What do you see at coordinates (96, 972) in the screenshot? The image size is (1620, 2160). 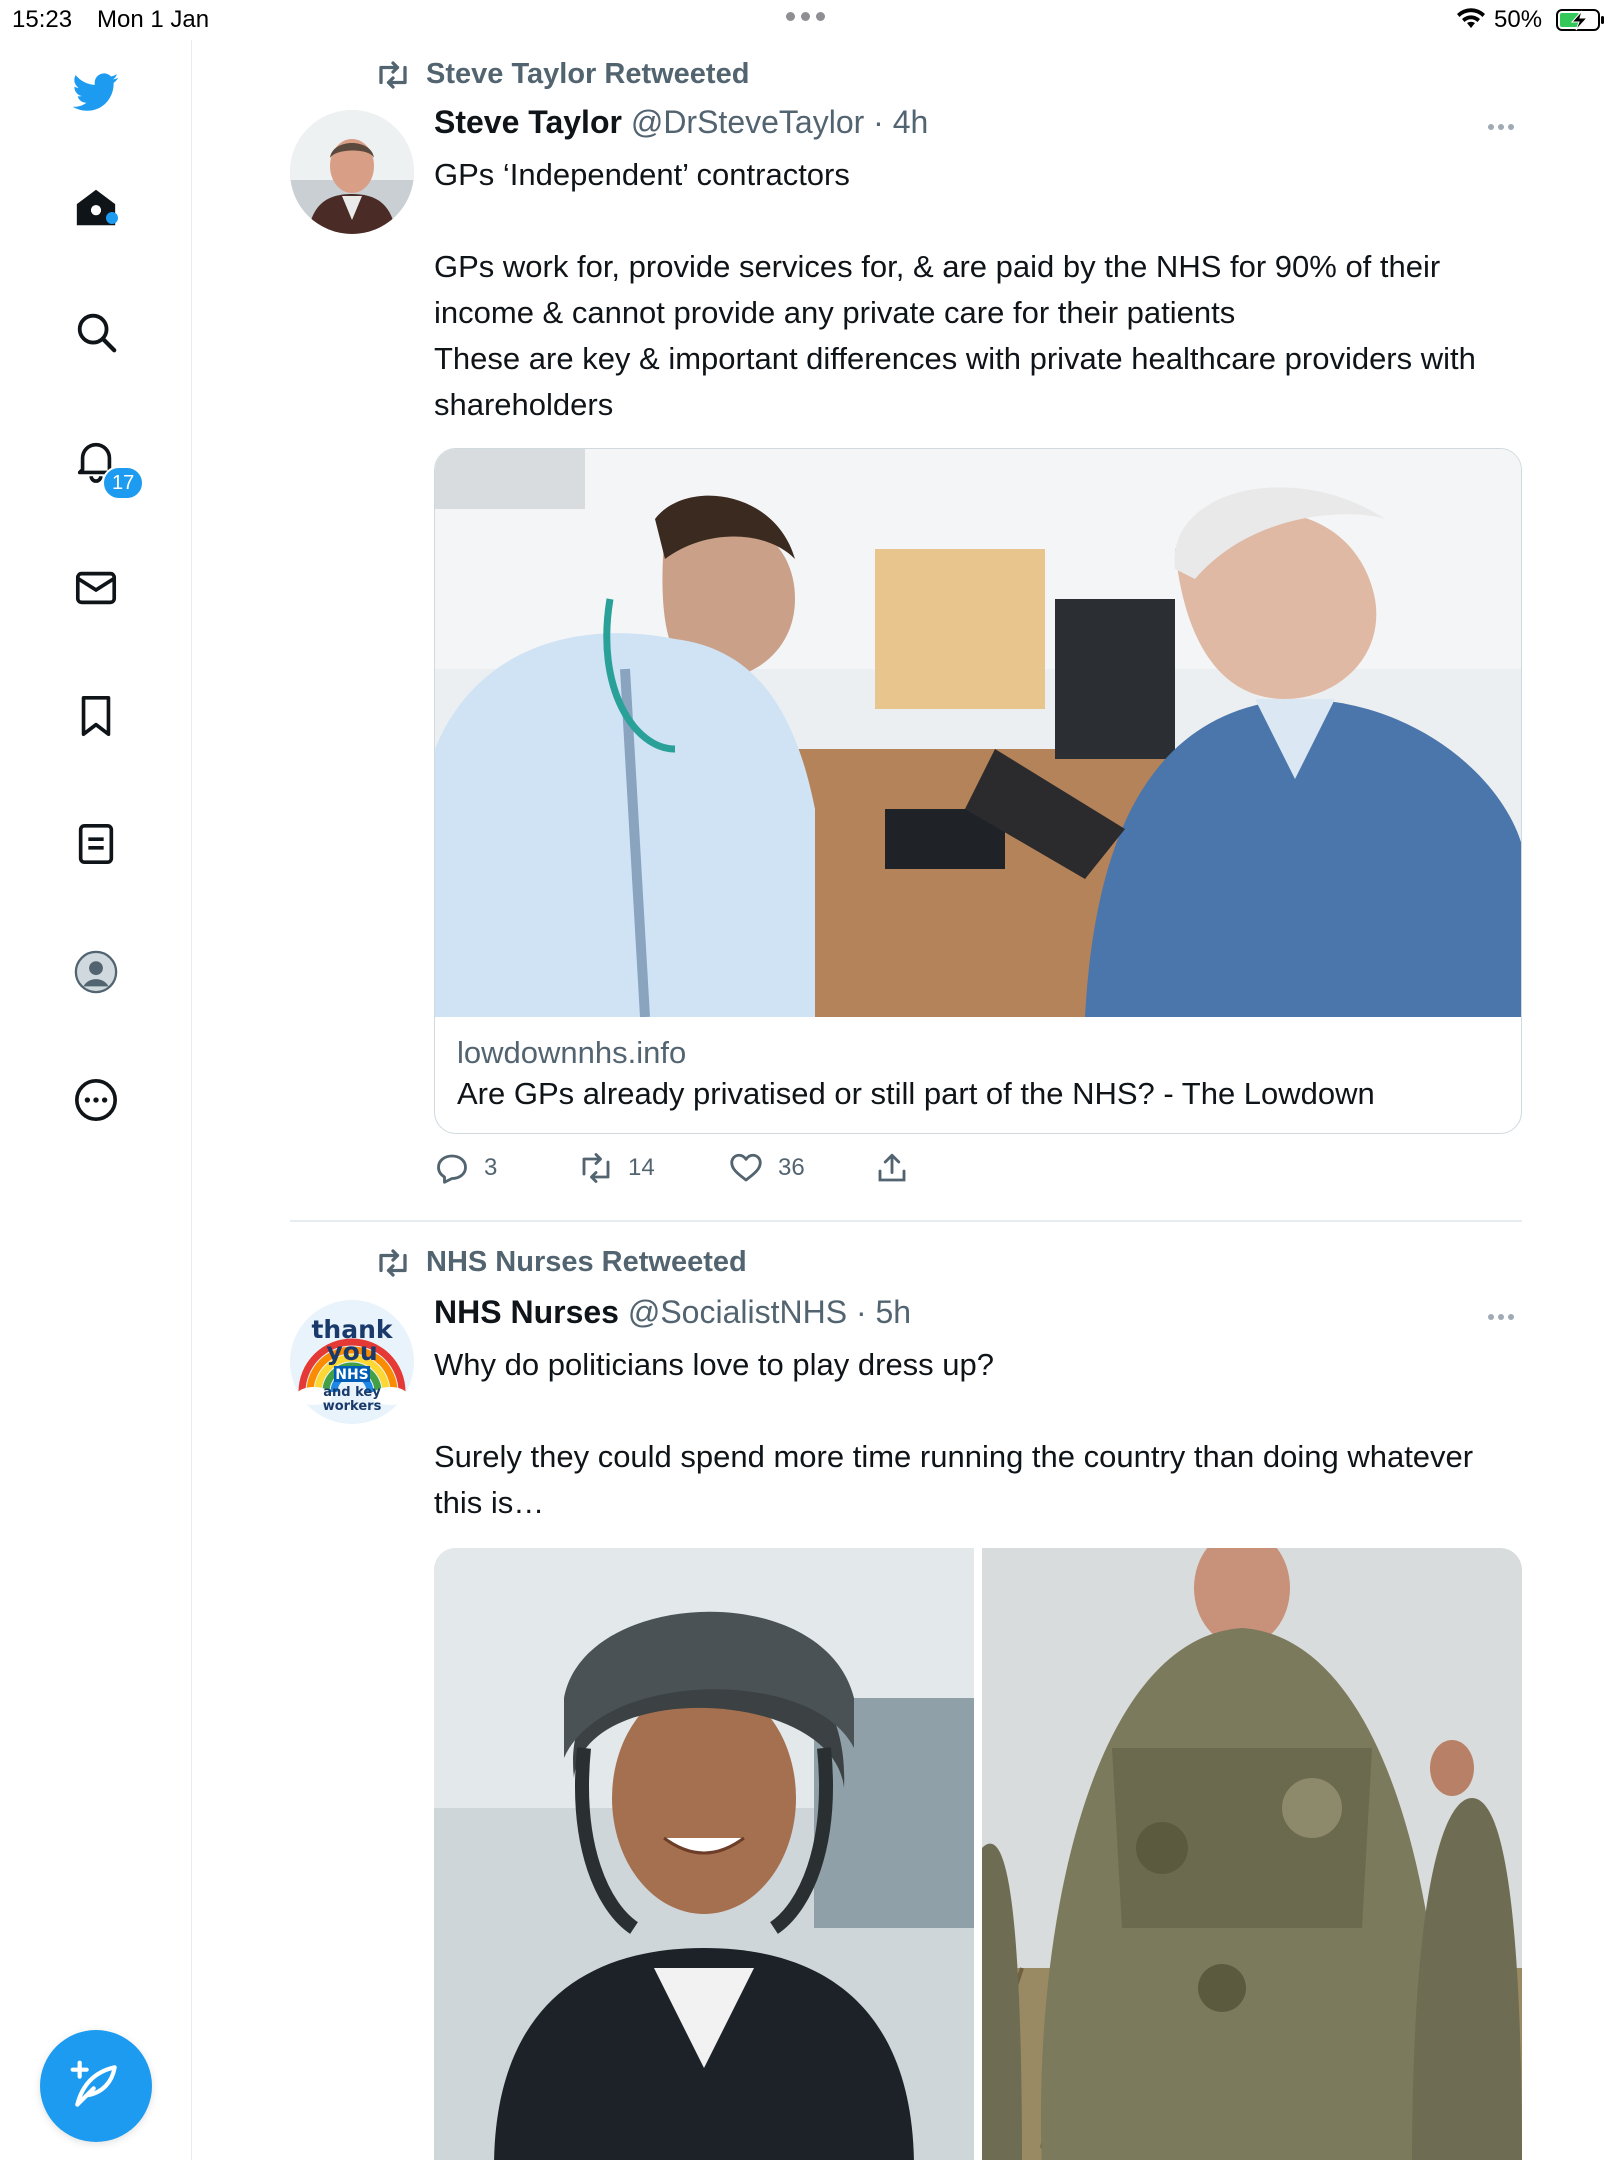 I see `profile-icon` at bounding box center [96, 972].